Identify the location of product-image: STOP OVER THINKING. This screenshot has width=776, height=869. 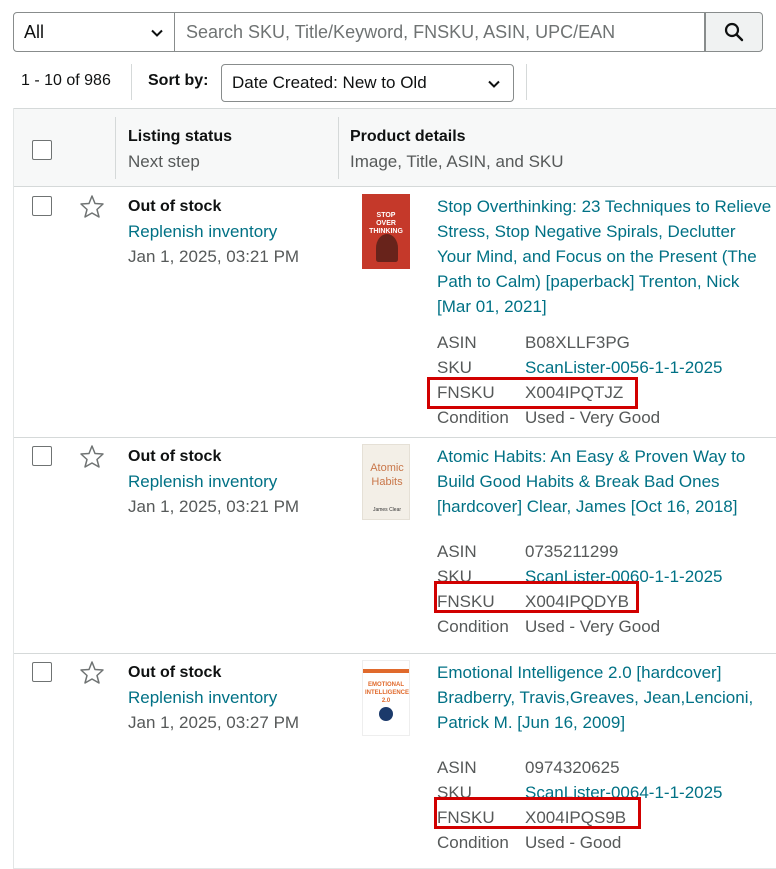
(386, 231).